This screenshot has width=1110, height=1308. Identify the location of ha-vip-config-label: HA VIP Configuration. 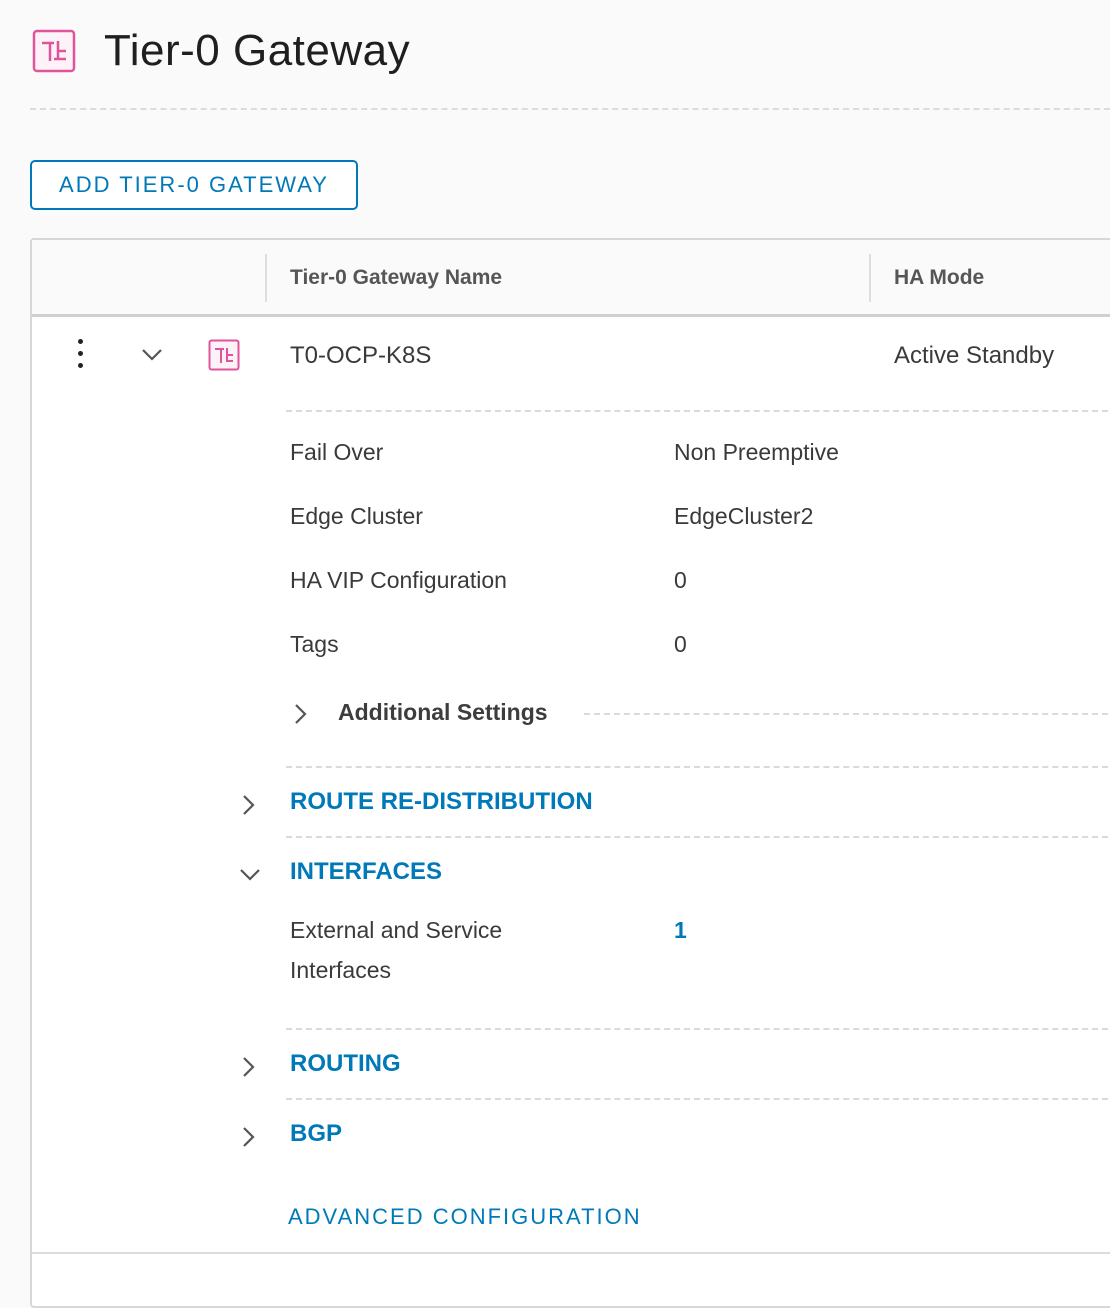
(398, 580).